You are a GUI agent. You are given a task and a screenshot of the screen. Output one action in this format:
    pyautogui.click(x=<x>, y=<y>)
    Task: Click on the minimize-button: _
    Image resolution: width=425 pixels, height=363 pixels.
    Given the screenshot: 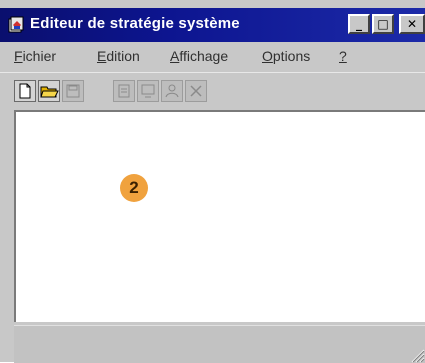 What is the action you would take?
    pyautogui.click(x=359, y=24)
    